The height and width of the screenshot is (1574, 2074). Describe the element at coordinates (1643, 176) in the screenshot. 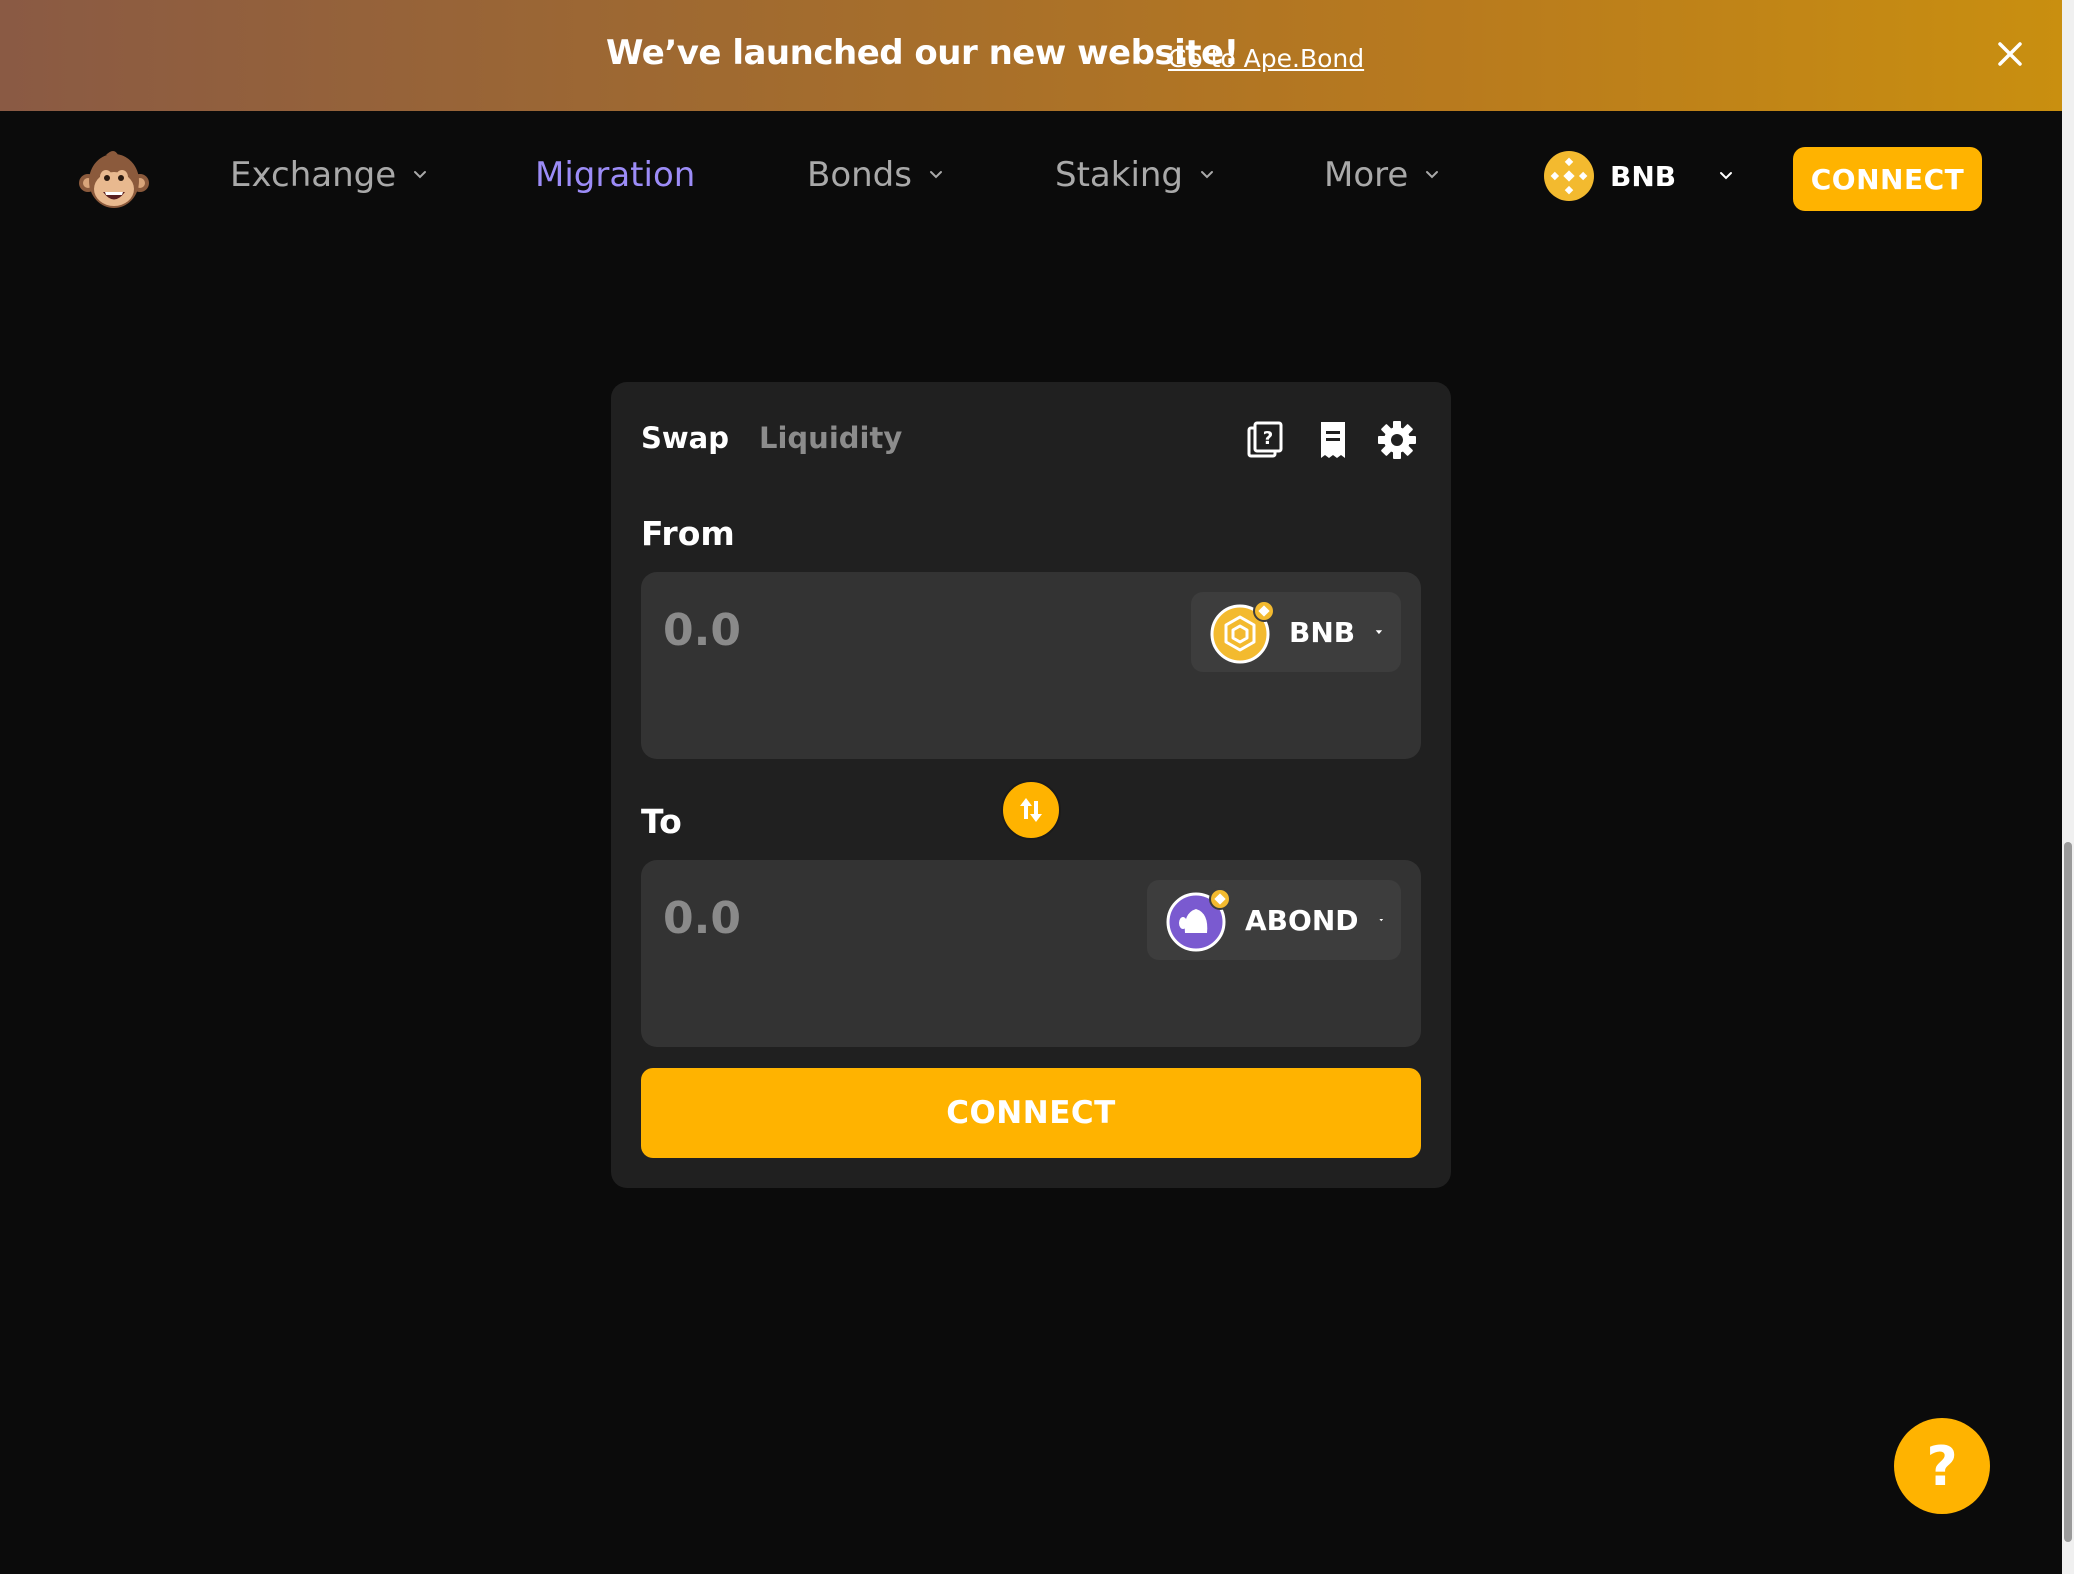

I see `network-label: BNB` at that location.